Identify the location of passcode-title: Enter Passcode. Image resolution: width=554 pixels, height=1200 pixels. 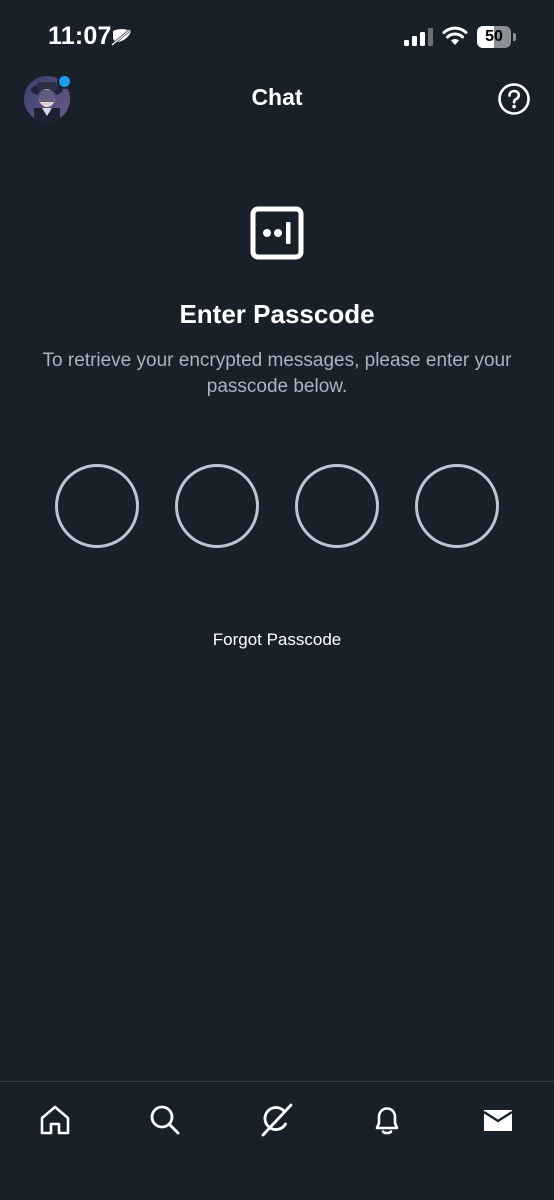
(277, 314).